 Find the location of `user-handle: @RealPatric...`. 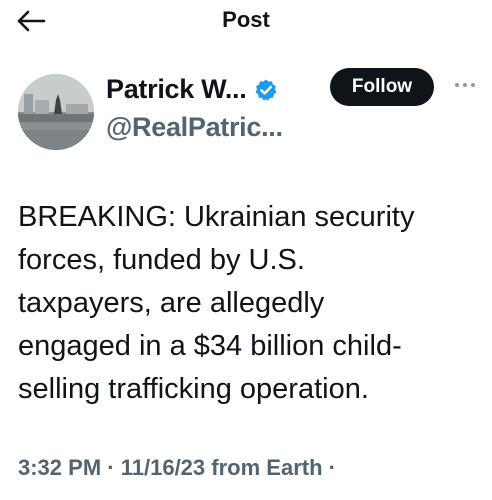

user-handle: @RealPatric... is located at coordinates (194, 127).